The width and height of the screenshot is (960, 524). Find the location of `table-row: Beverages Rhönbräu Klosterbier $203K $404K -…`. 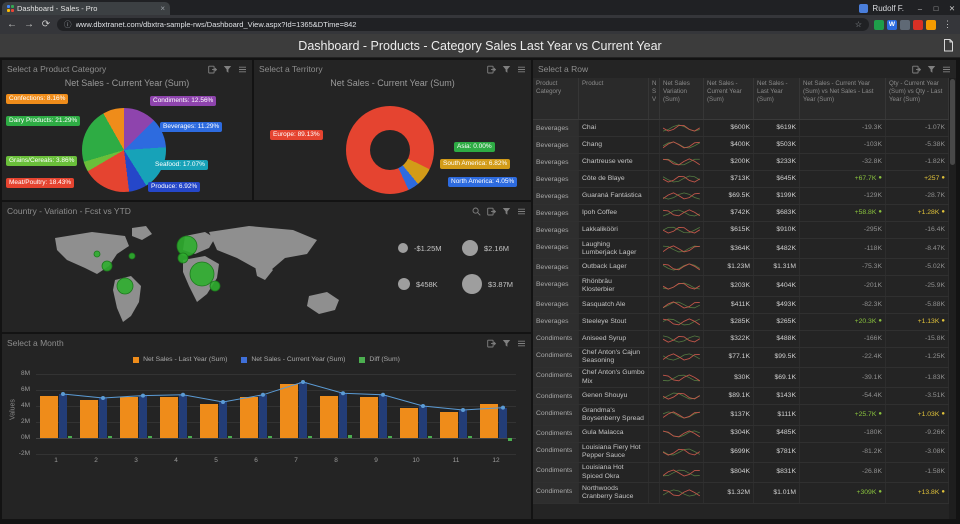

table-row: Beverages Rhönbräu Klosterbier $203K $404K -… is located at coordinates (741, 286).